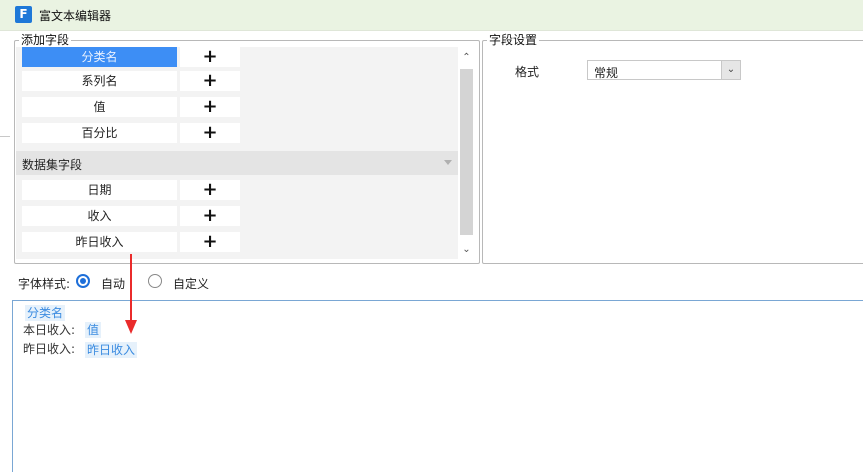 The image size is (863, 472). What do you see at coordinates (52, 165) in the screenshot?
I see `dataset-section-title: 数据集字段` at bounding box center [52, 165].